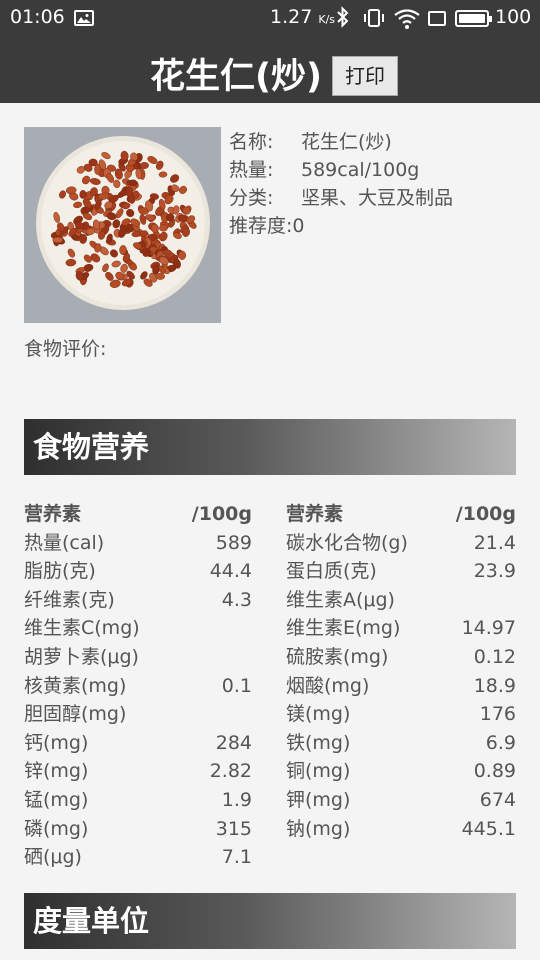 This screenshot has width=540, height=960. What do you see at coordinates (81, 656) in the screenshot?
I see `nutrient-name: 胡萝卜素(μg)` at bounding box center [81, 656].